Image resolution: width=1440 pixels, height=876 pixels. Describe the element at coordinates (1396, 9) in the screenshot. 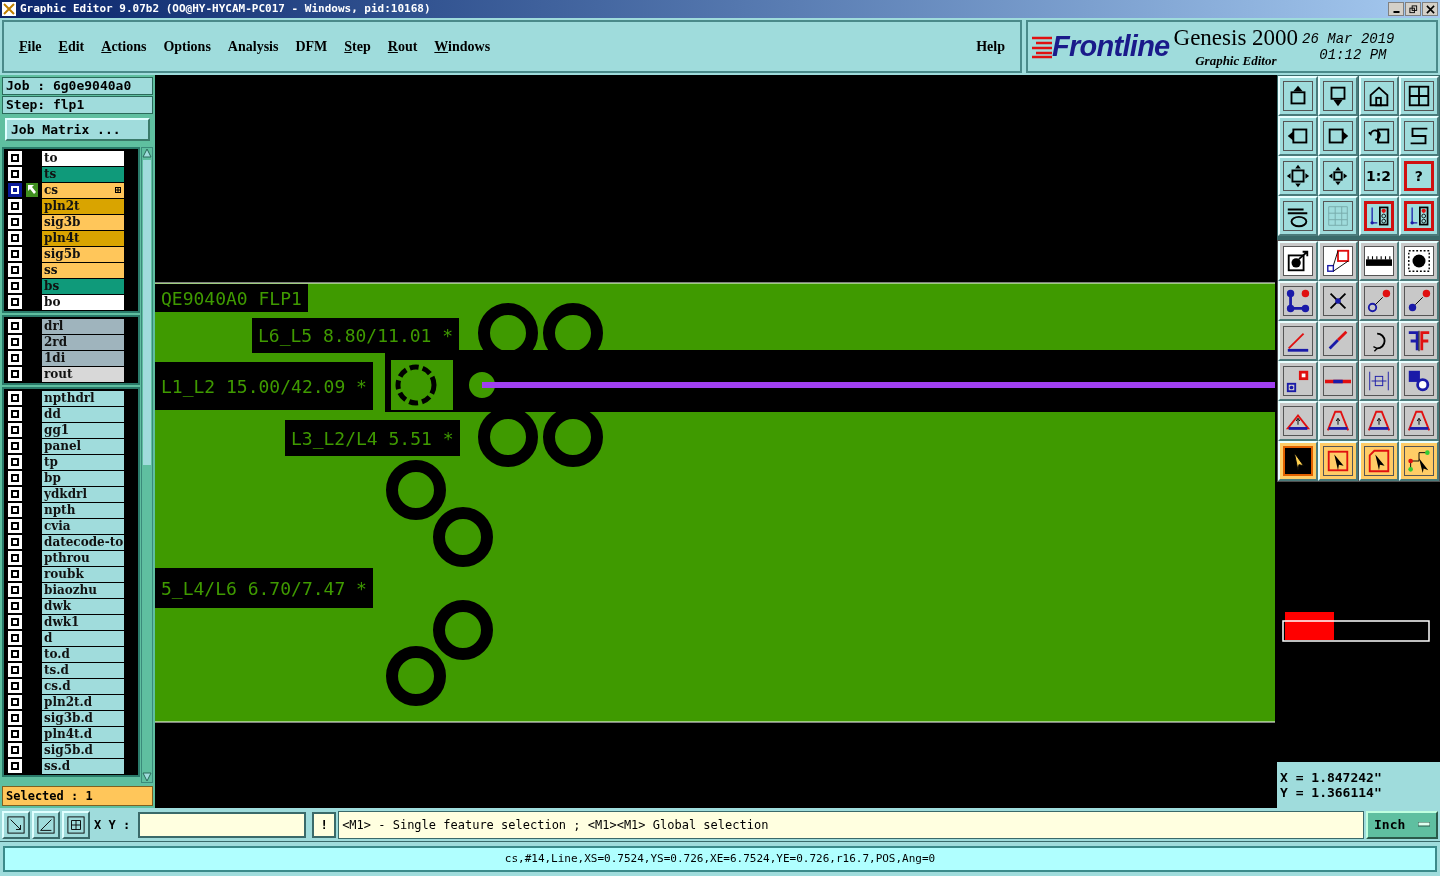

I see `minimize-button` at that location.